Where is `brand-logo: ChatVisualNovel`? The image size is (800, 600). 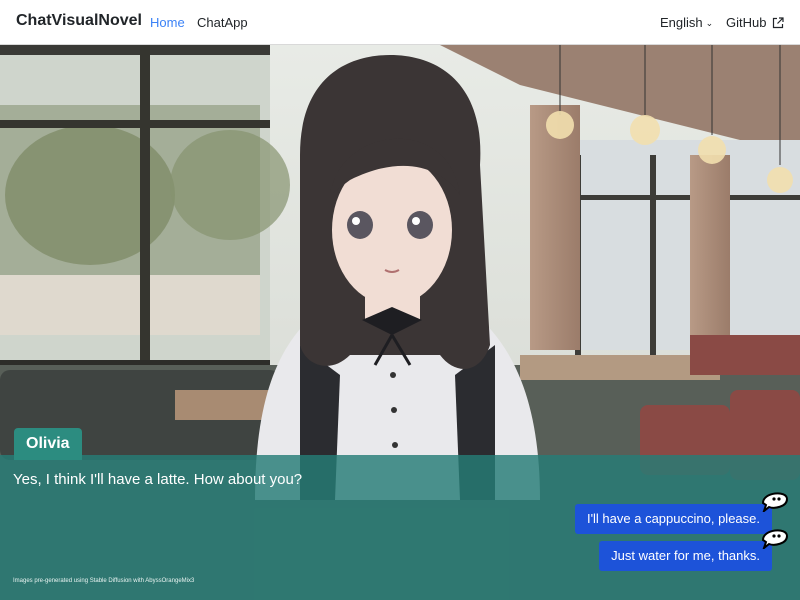
brand-logo: ChatVisualNovel is located at coordinates (79, 21).